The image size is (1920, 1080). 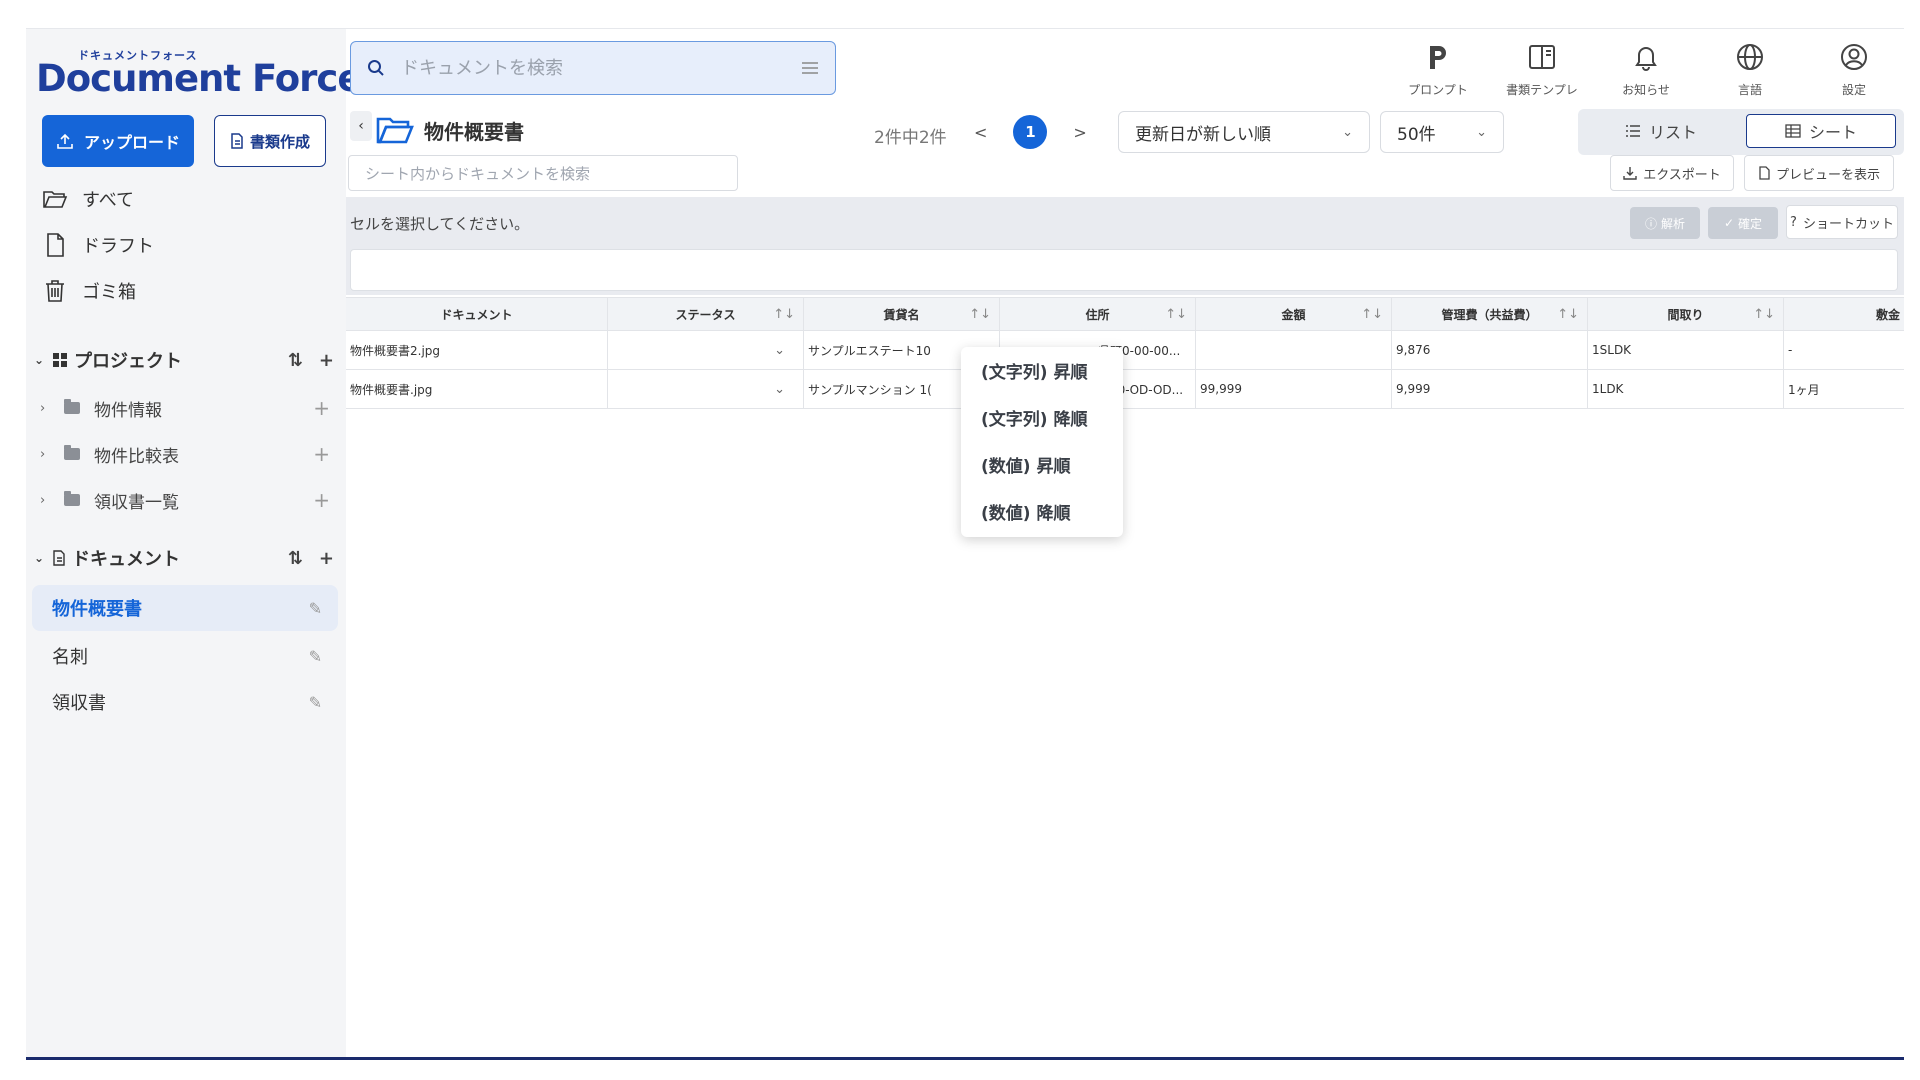 I want to click on document-item-label: 領収書, so click(x=79, y=703).